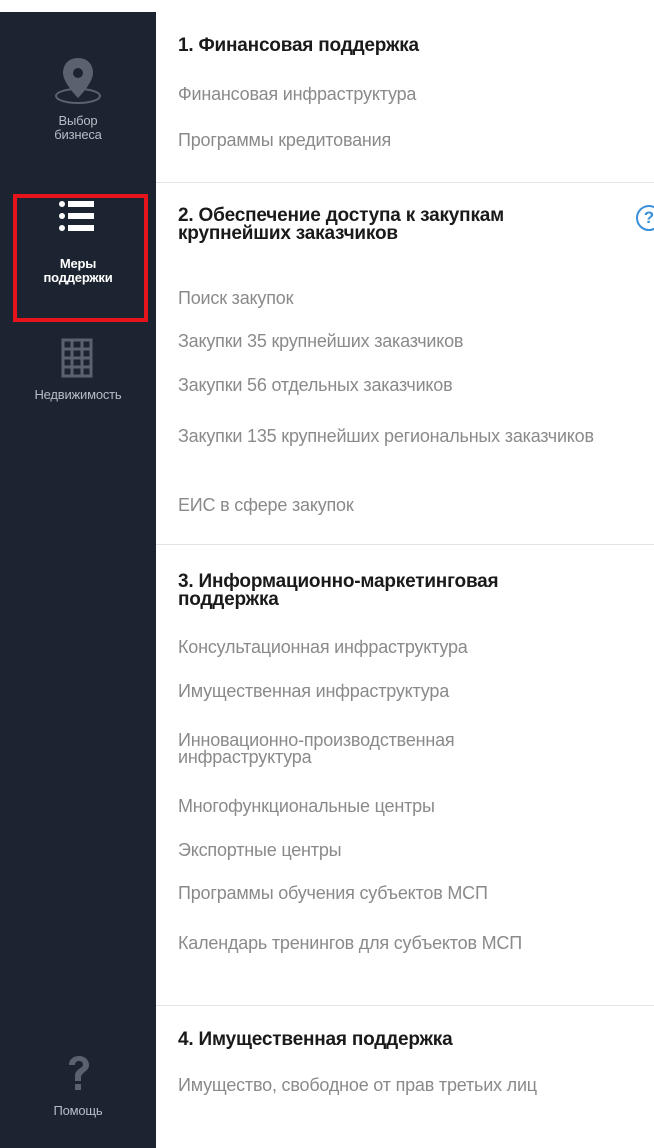 The image size is (654, 1148). I want to click on link-consulting-infrastructure: Консультационная инфраструктура, so click(403, 647).